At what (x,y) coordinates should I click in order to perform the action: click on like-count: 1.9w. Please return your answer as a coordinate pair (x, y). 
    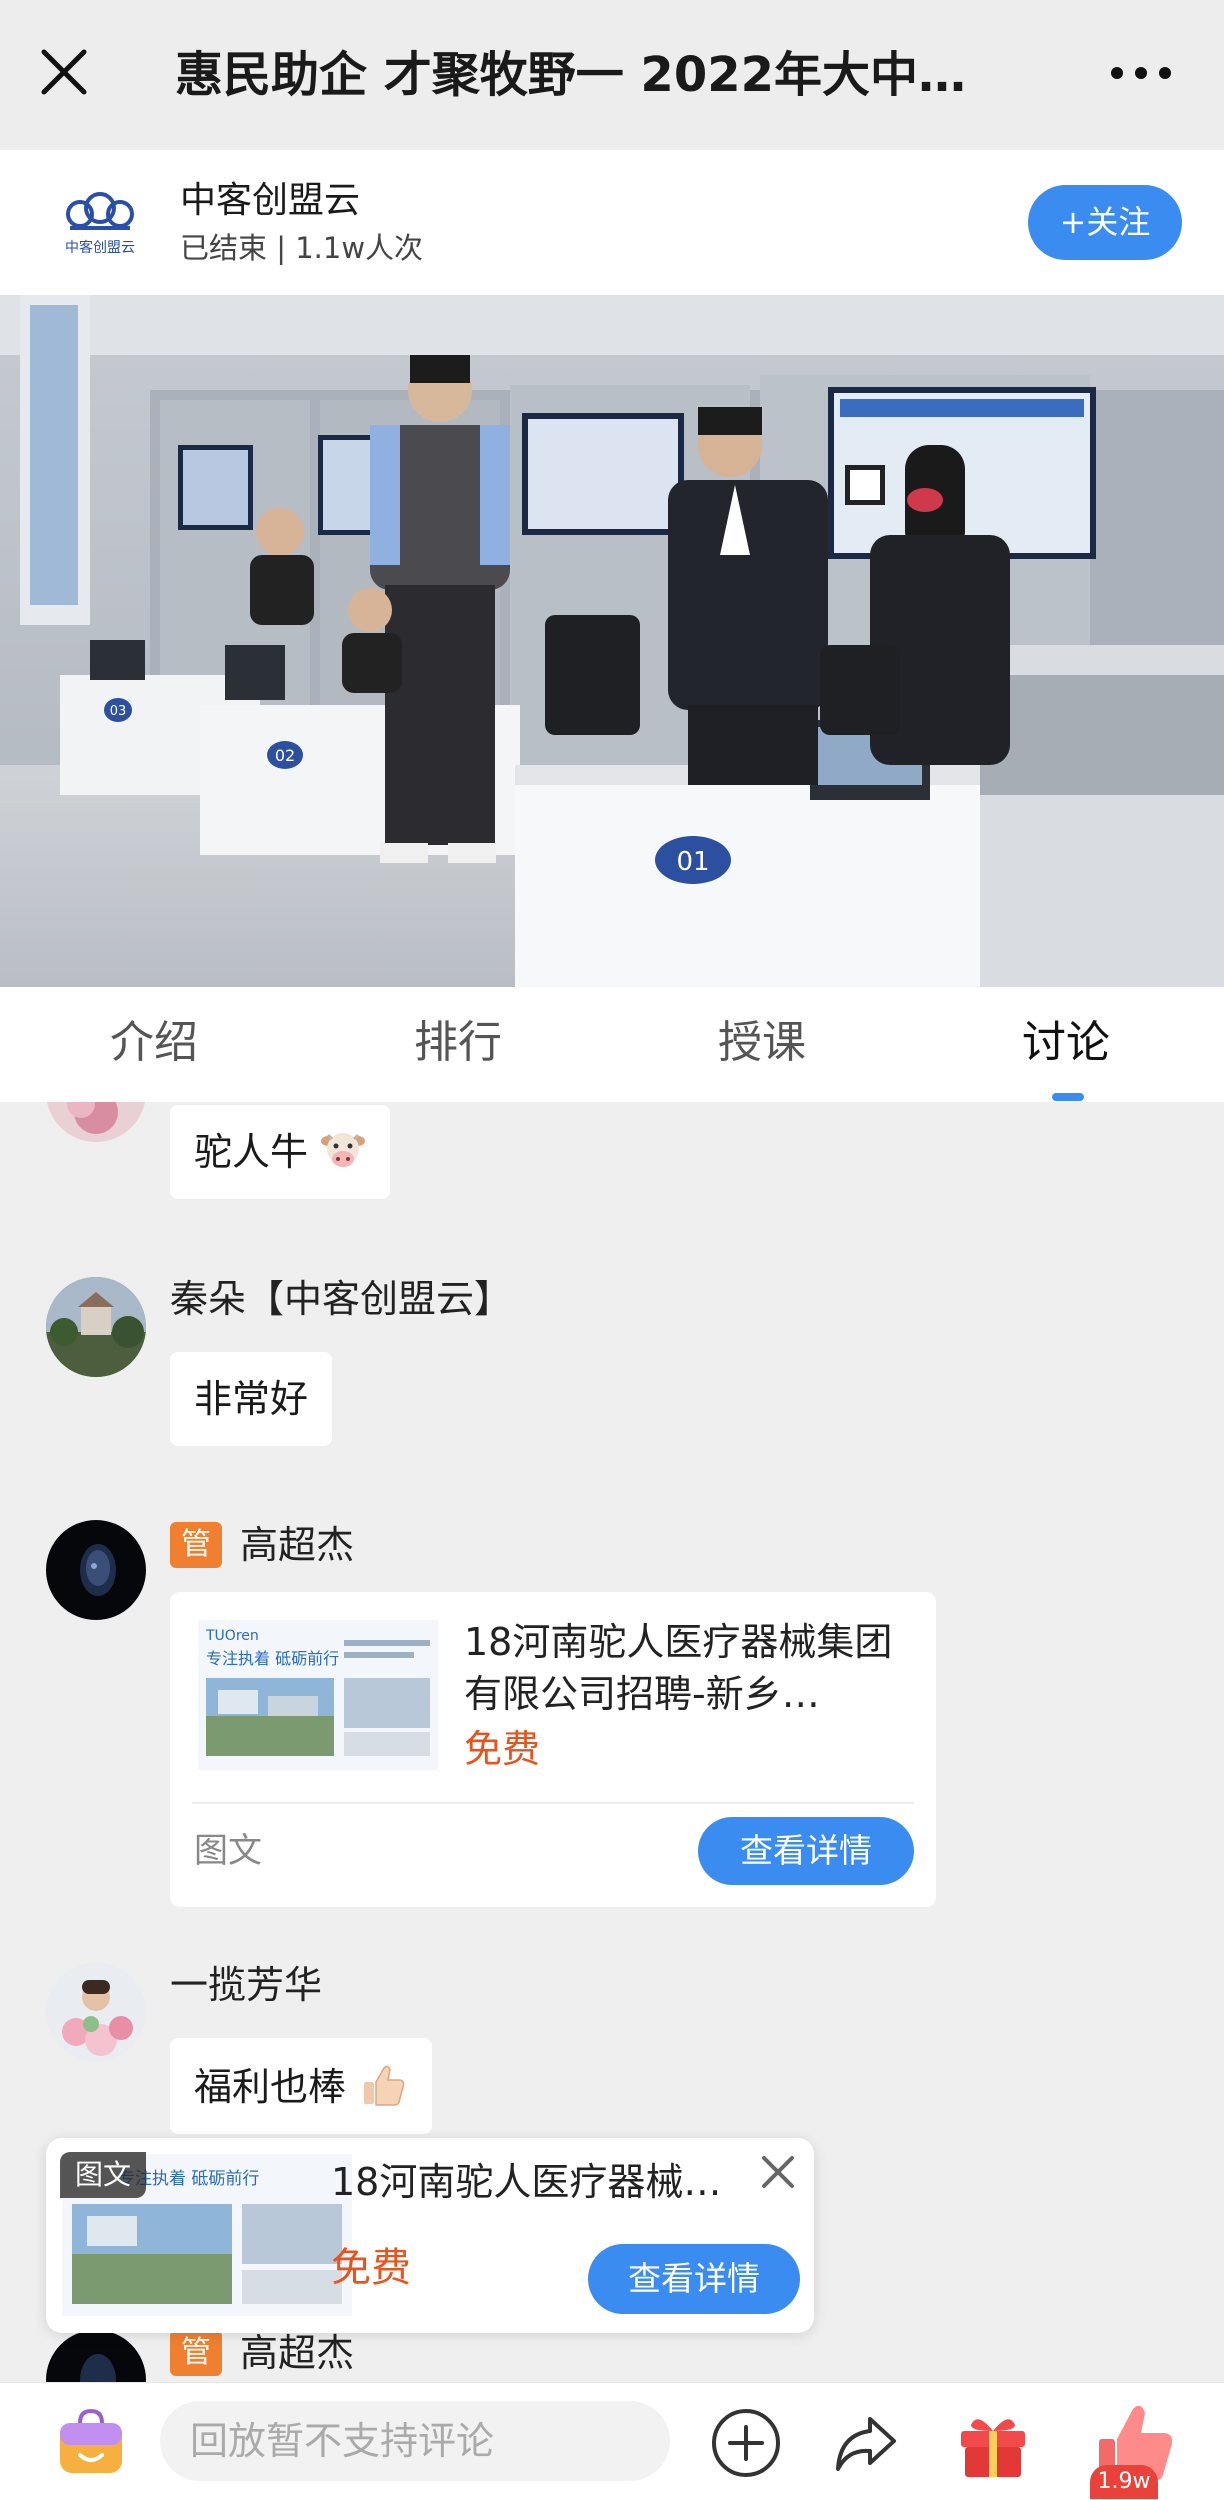
    Looking at the image, I should click on (1124, 2482).